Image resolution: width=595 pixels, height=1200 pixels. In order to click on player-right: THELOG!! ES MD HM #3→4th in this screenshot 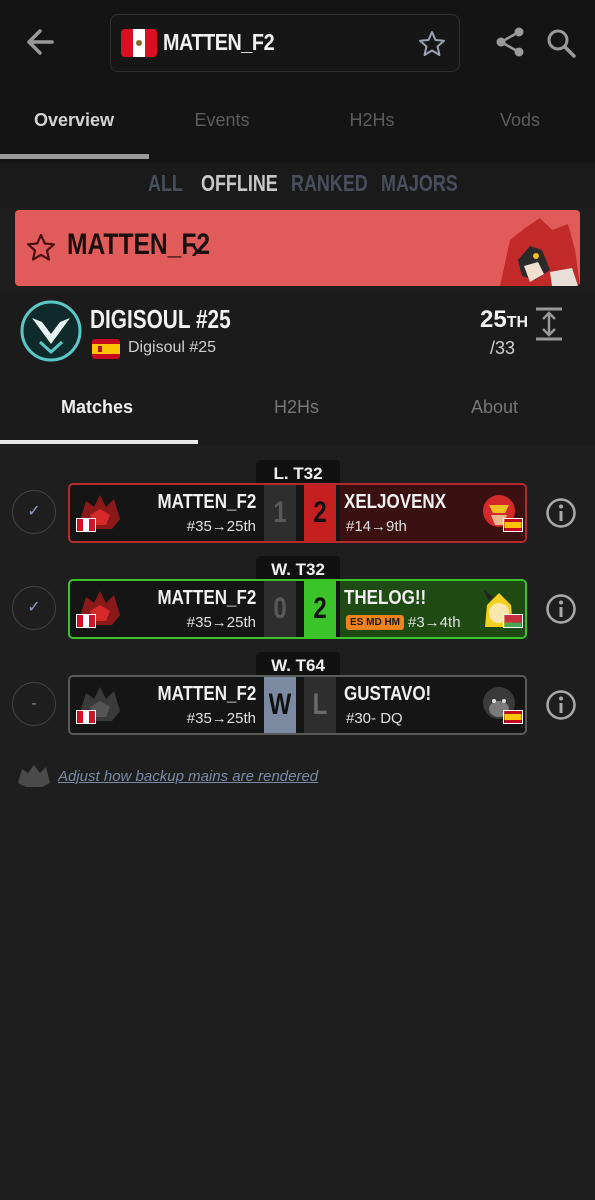, I will do `click(432, 609)`.